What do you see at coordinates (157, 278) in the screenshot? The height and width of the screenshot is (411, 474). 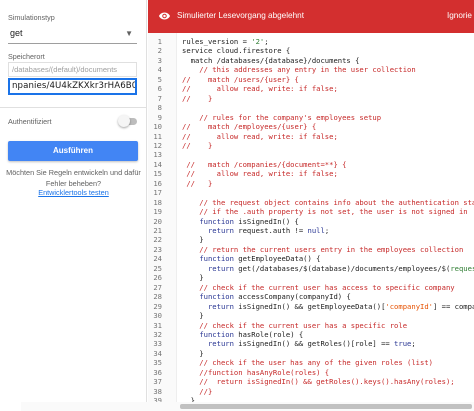 I see `line-number: 26` at bounding box center [157, 278].